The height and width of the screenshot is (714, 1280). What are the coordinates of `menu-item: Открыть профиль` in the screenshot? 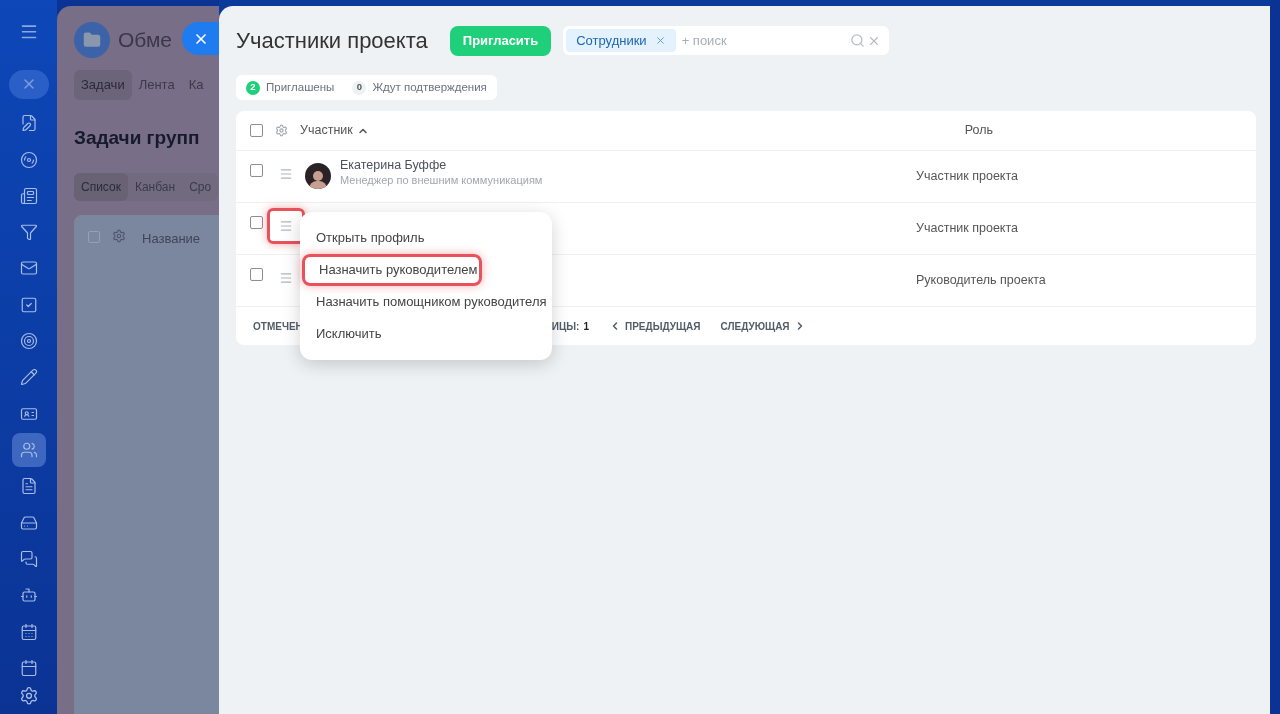 It's located at (426, 238).